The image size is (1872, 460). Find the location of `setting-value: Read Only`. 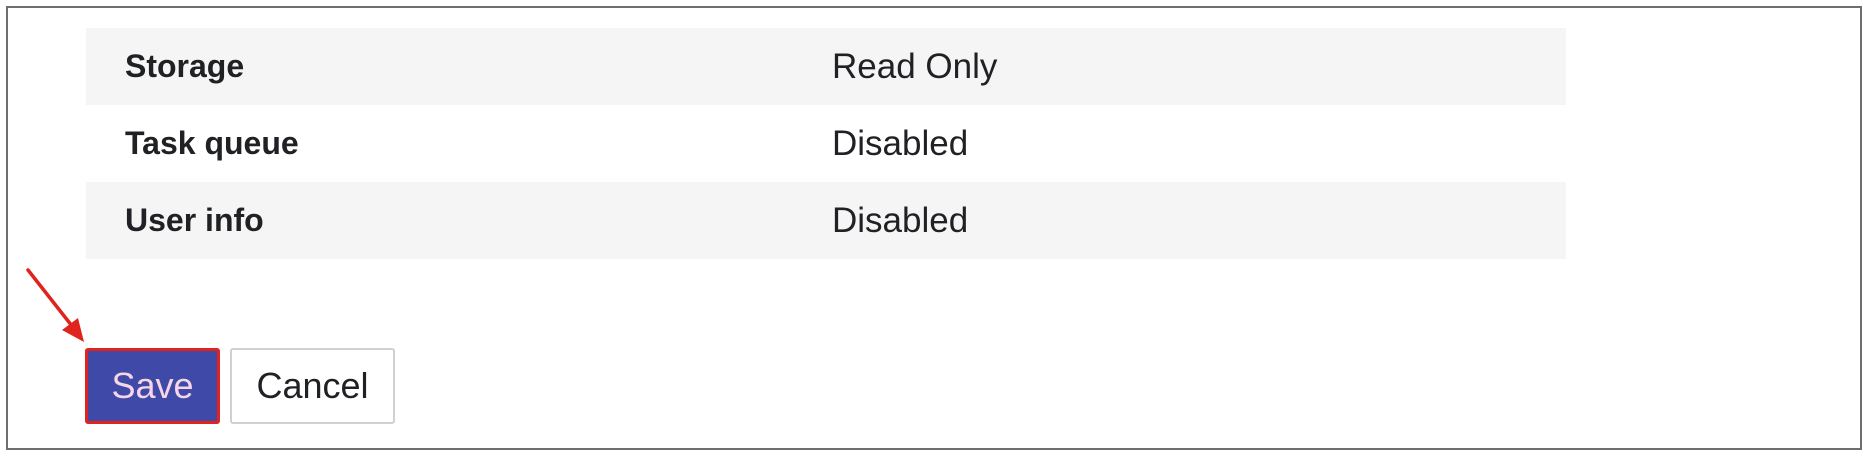

setting-value: Read Only is located at coordinates (915, 66).